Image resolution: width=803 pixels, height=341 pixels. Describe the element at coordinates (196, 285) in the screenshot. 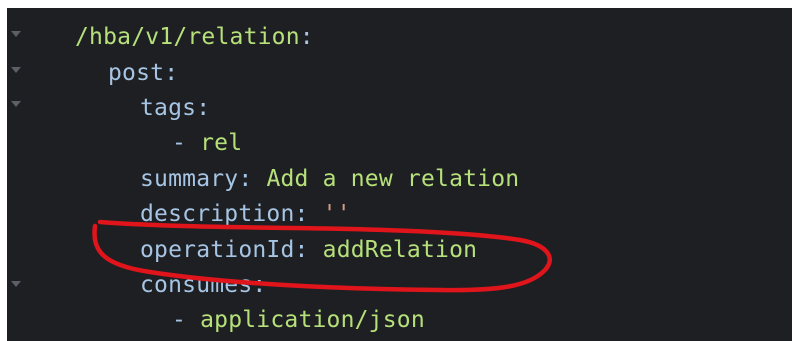

I see `consumes-key: consumes` at that location.